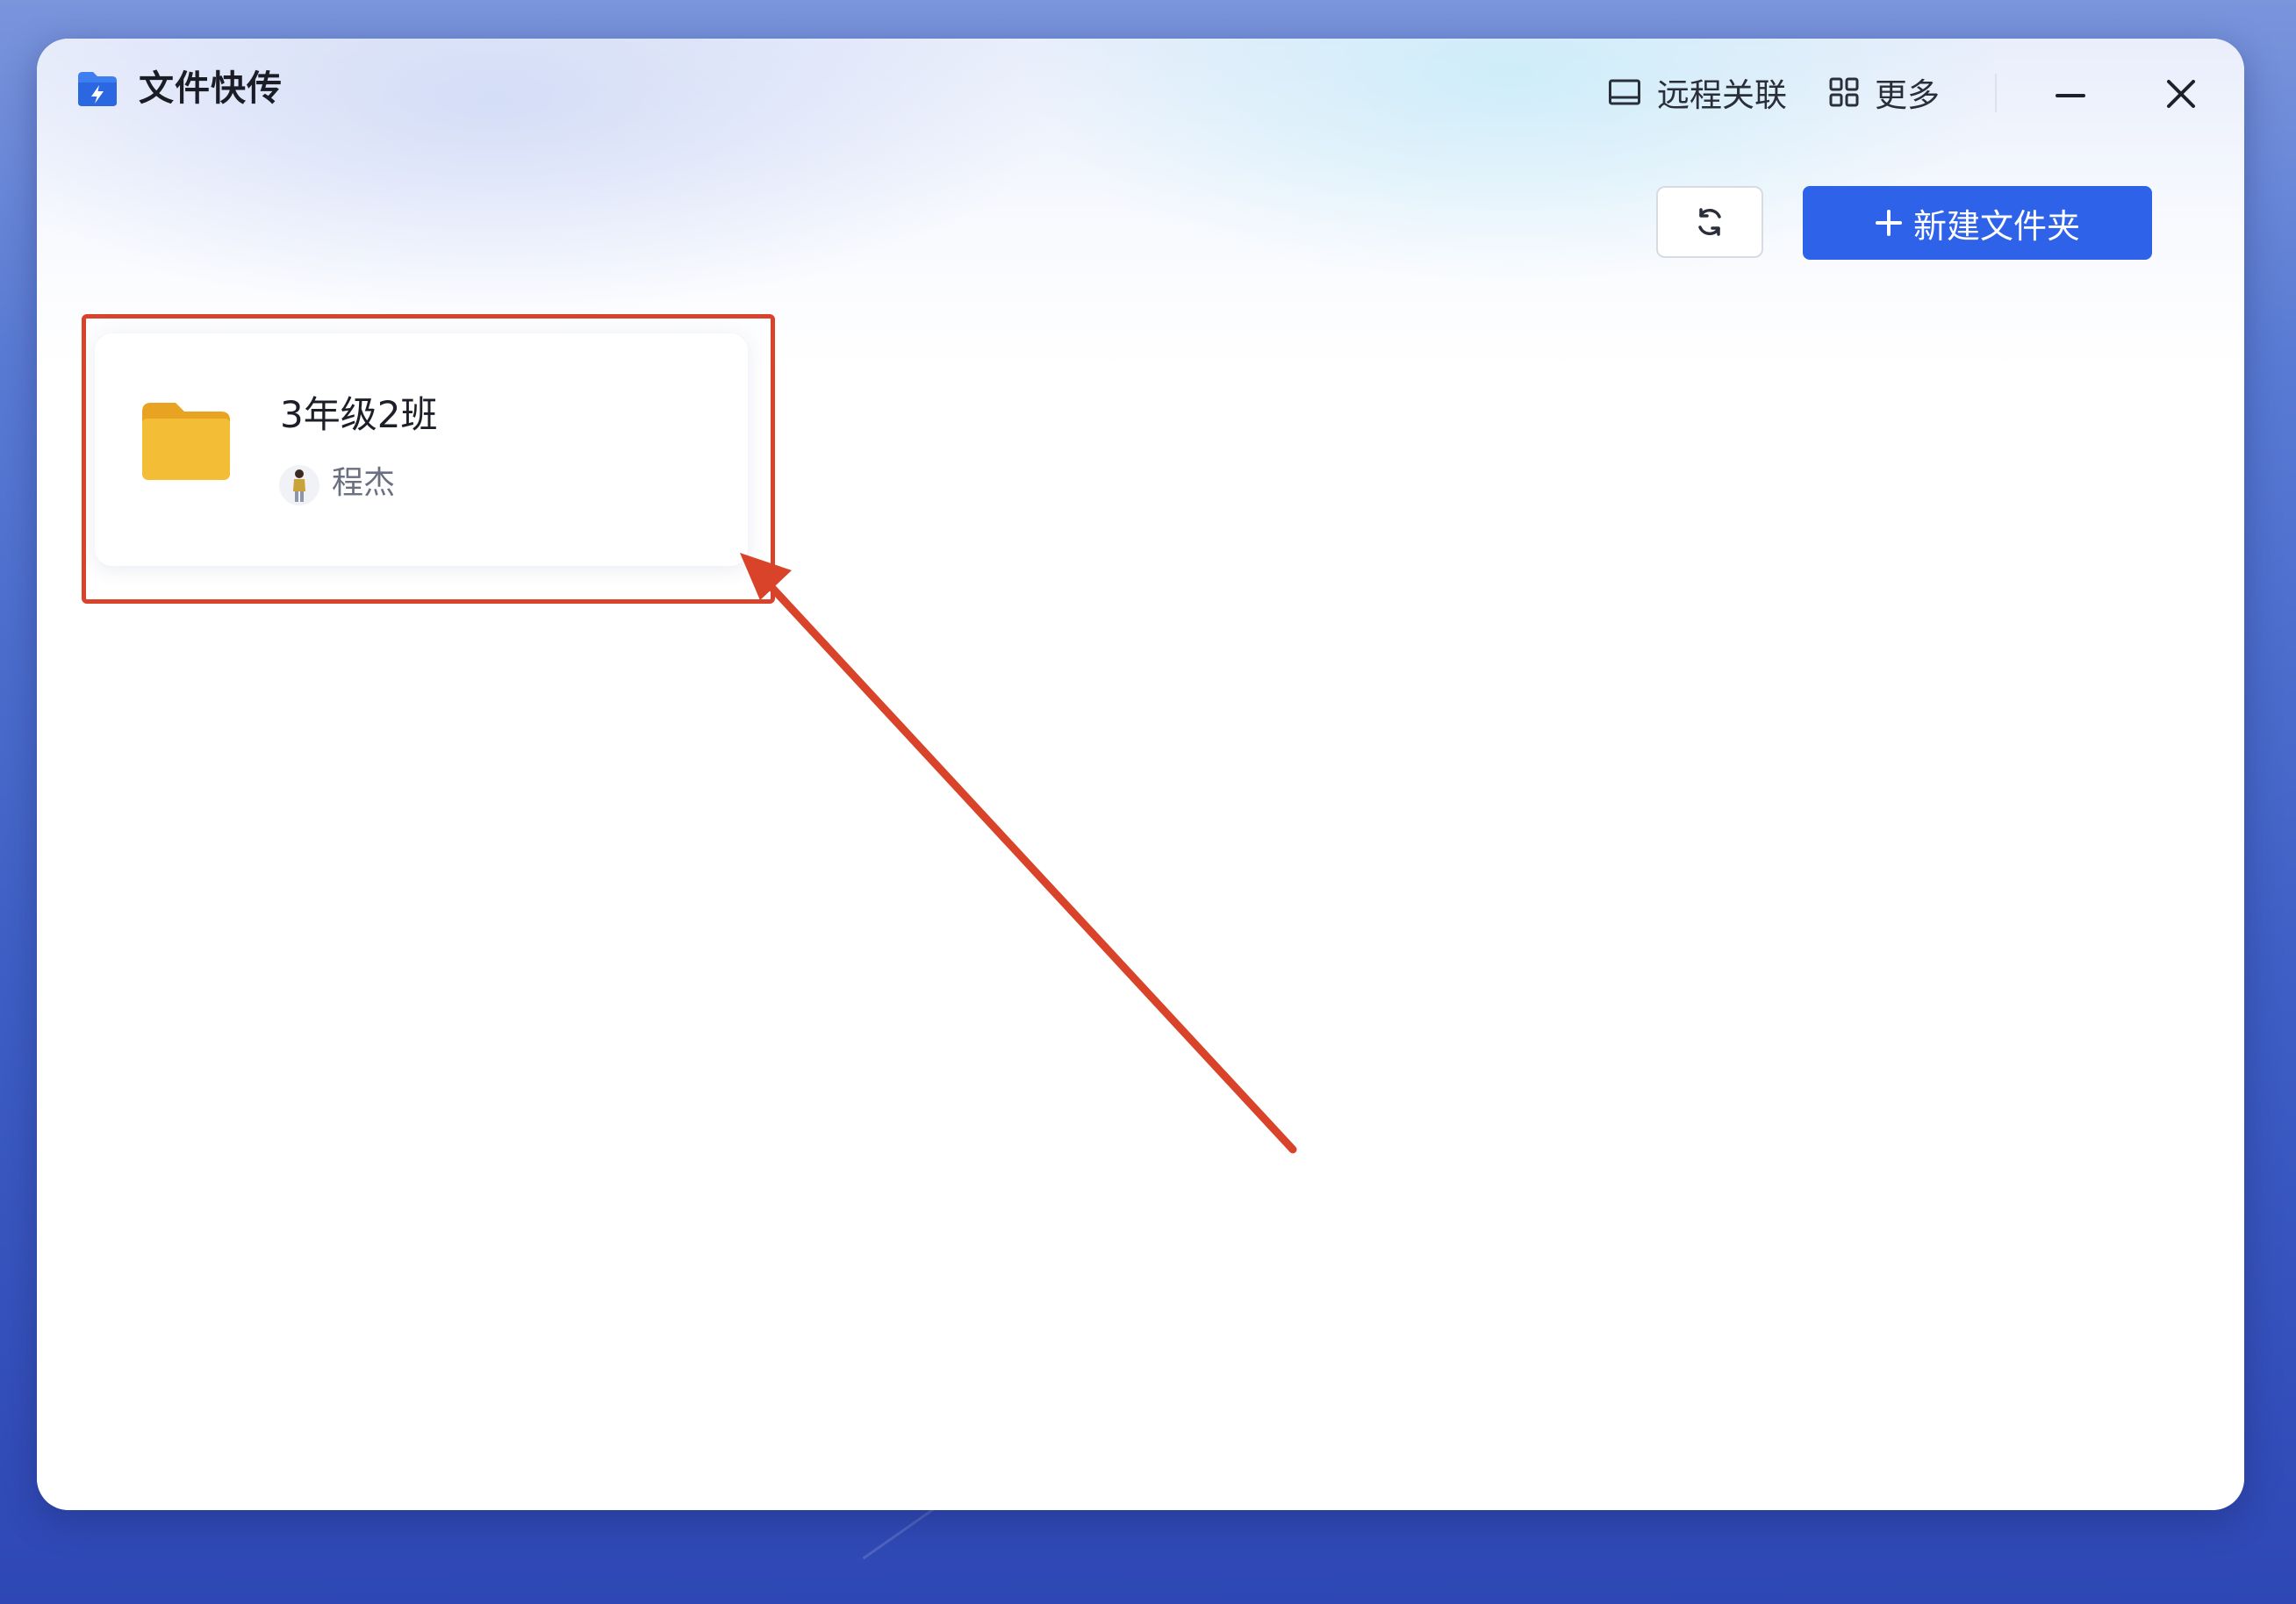  What do you see at coordinates (1844, 92) in the screenshot?
I see `grid-icon` at bounding box center [1844, 92].